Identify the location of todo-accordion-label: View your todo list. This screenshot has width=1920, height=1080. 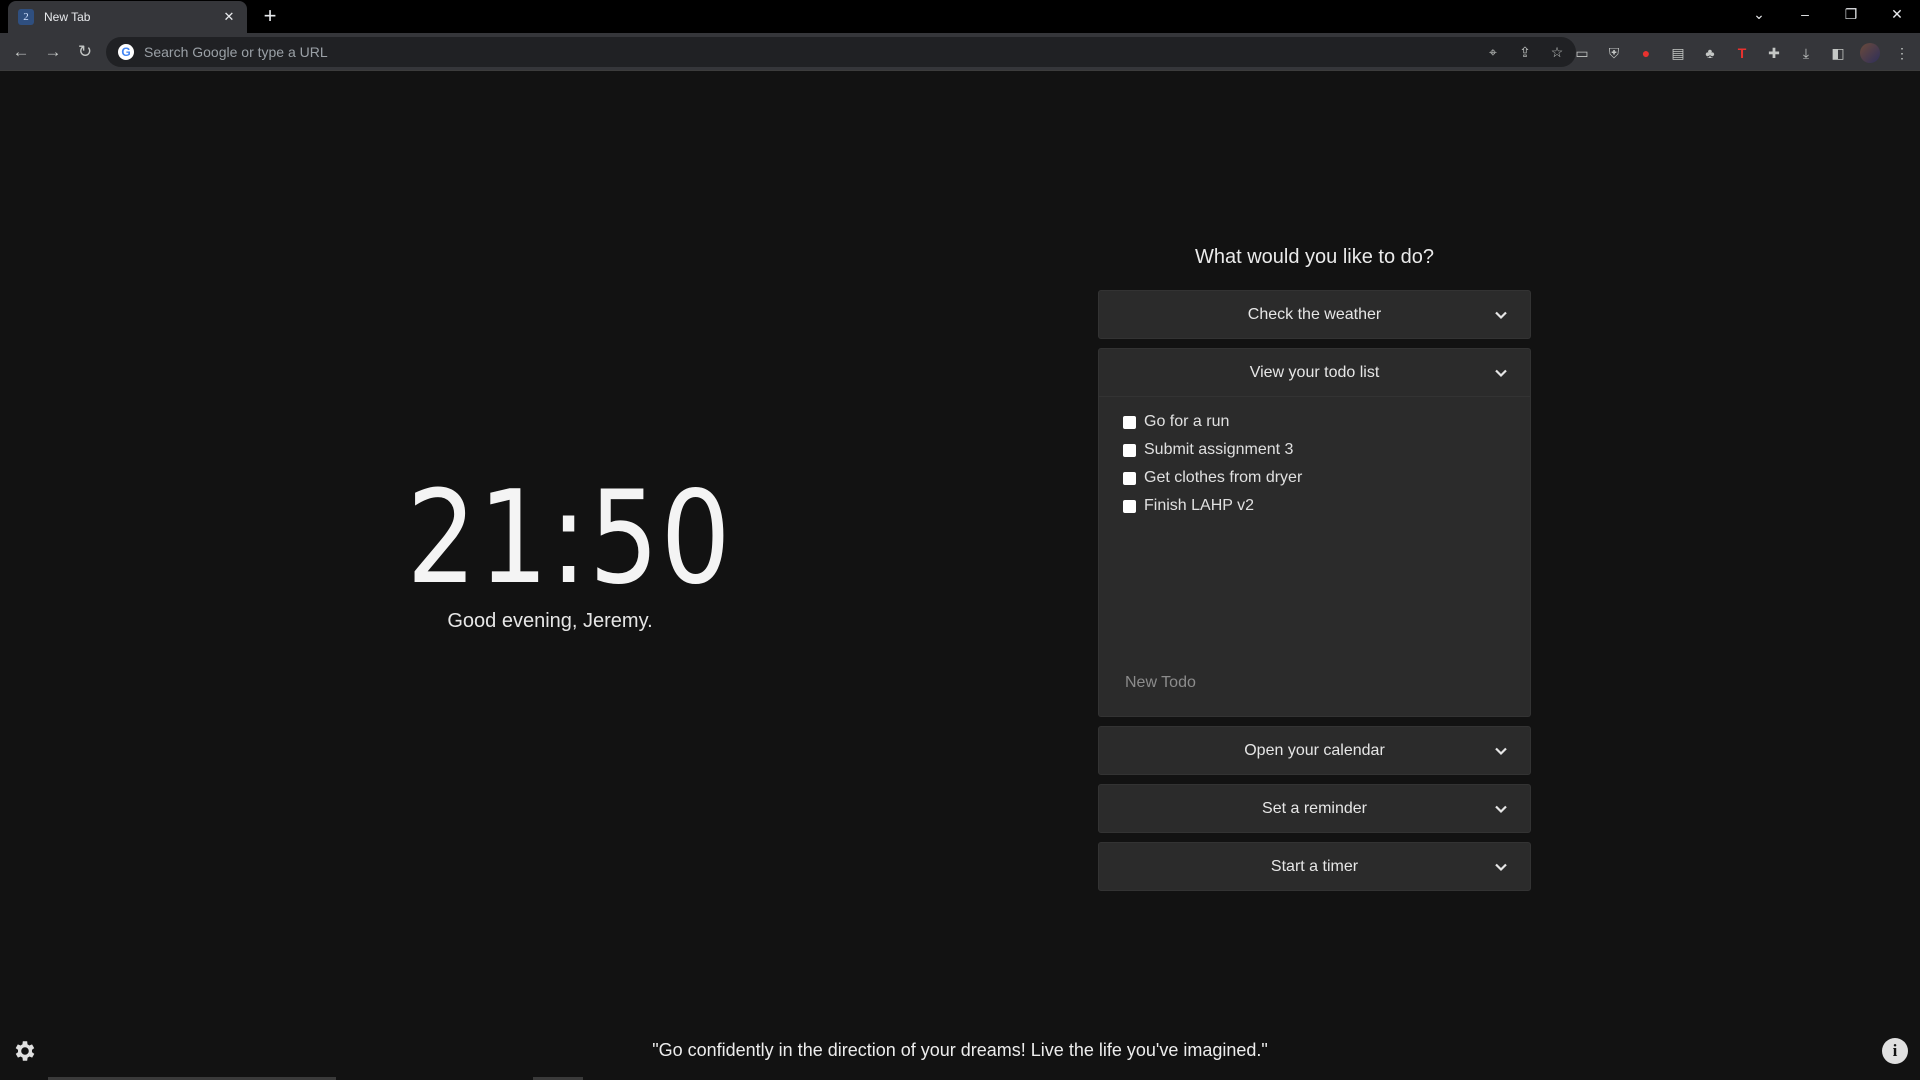
(1314, 372).